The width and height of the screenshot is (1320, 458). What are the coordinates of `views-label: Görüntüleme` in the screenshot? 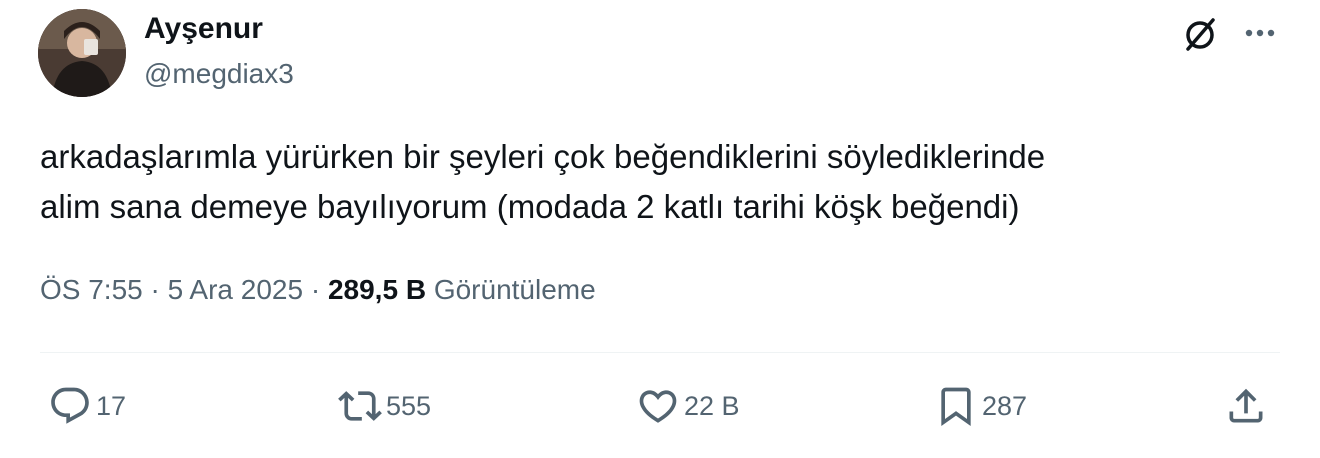 It's located at (511, 289).